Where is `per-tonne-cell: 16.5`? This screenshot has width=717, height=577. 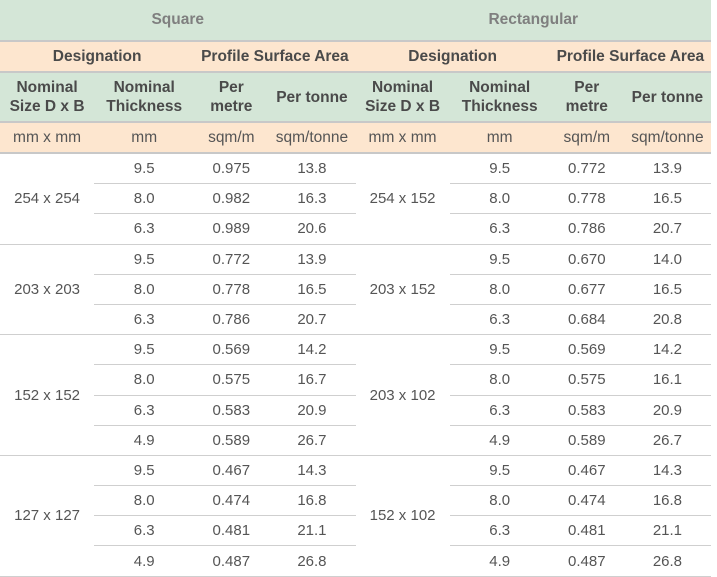
per-tonne-cell: 16.5 is located at coordinates (312, 289).